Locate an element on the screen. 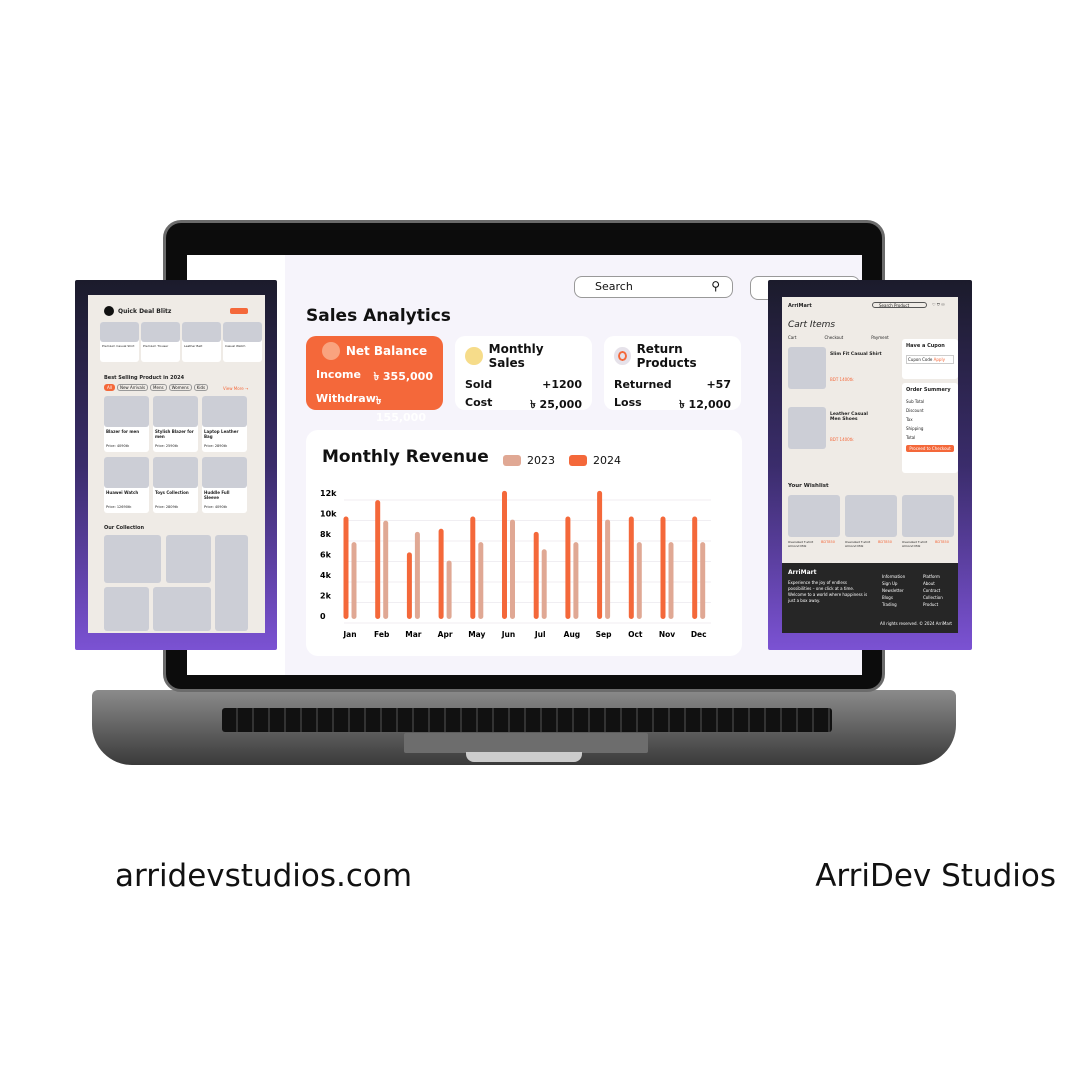 The image size is (1080, 1080). filter-chip: Kids is located at coordinates (201, 387).